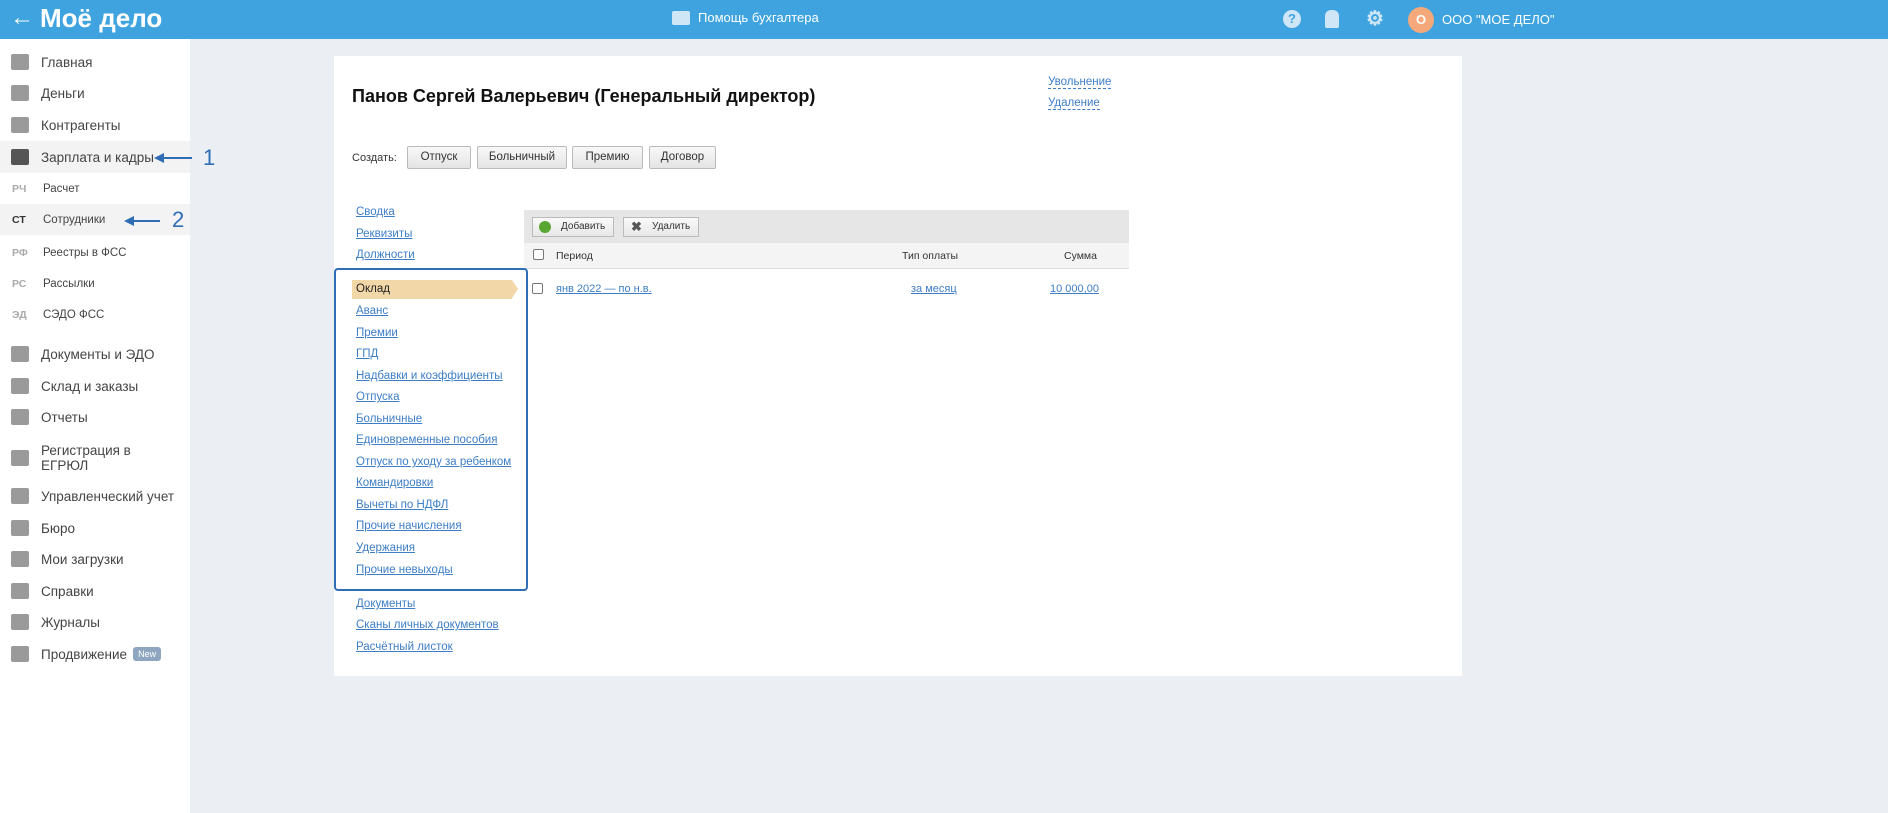  Describe the element at coordinates (1292, 19) in the screenshot. I see `help-icon: ?` at that location.